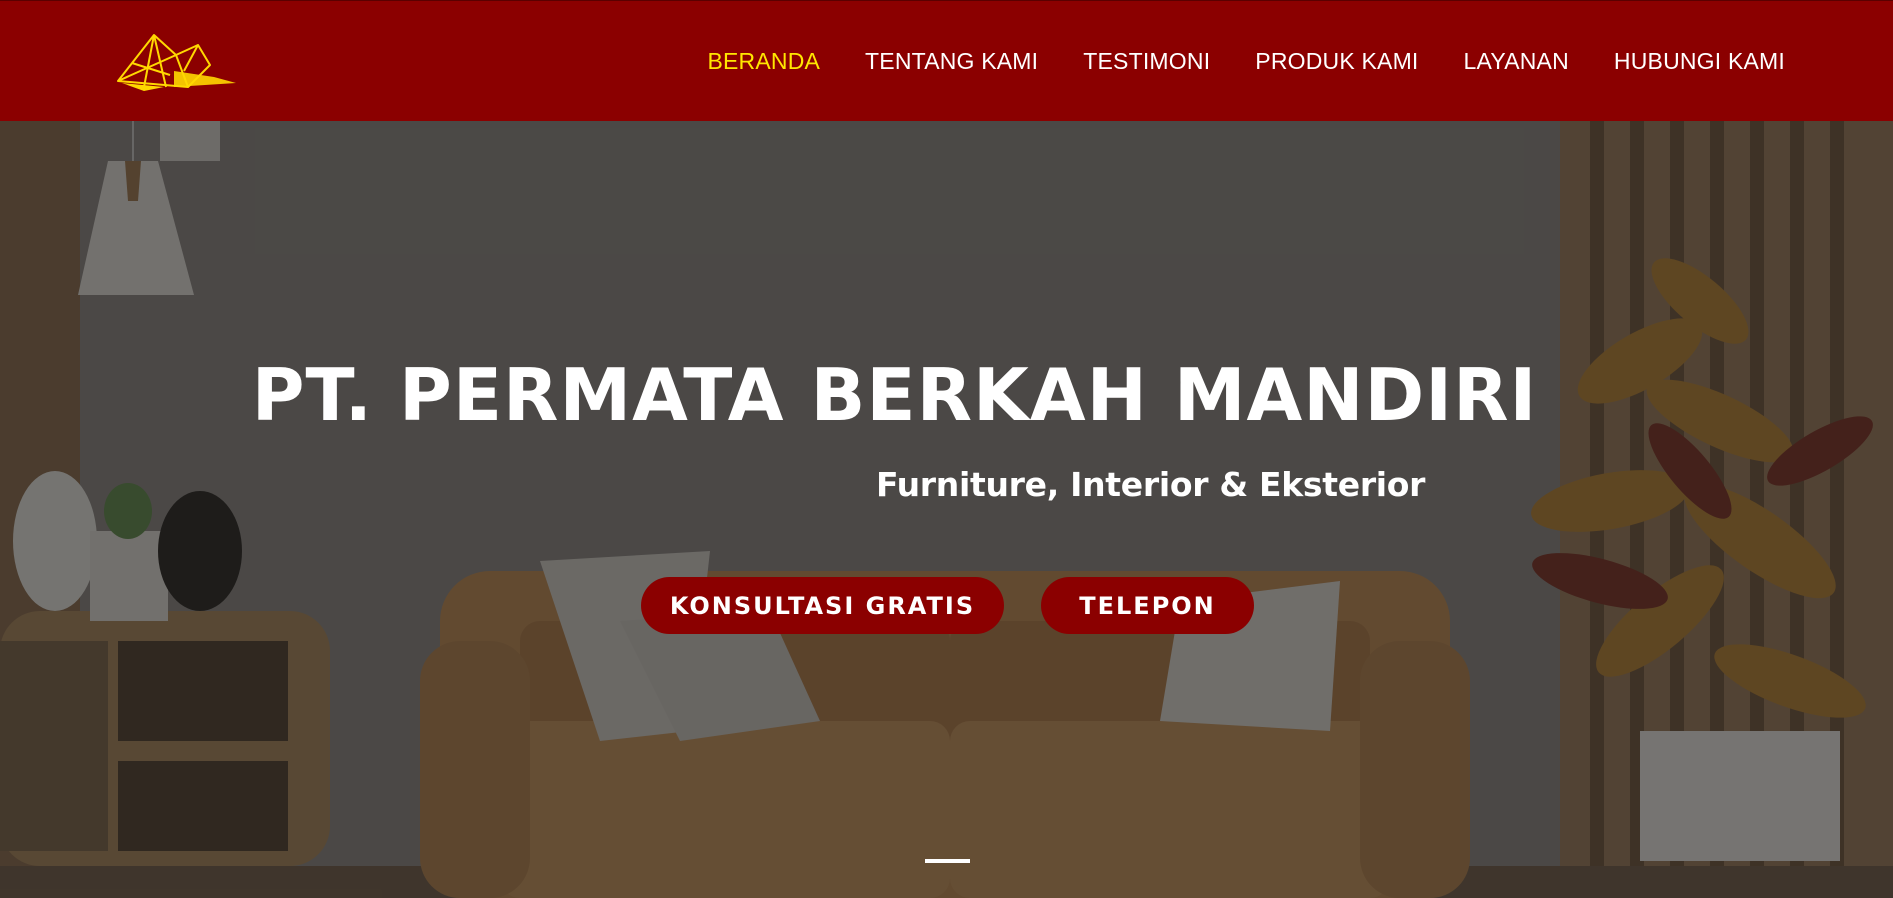 This screenshot has height=898, width=1893. Describe the element at coordinates (894, 395) in the screenshot. I see `hero-title-text: PT. PERMATA BERKAH MANDIRI` at that location.